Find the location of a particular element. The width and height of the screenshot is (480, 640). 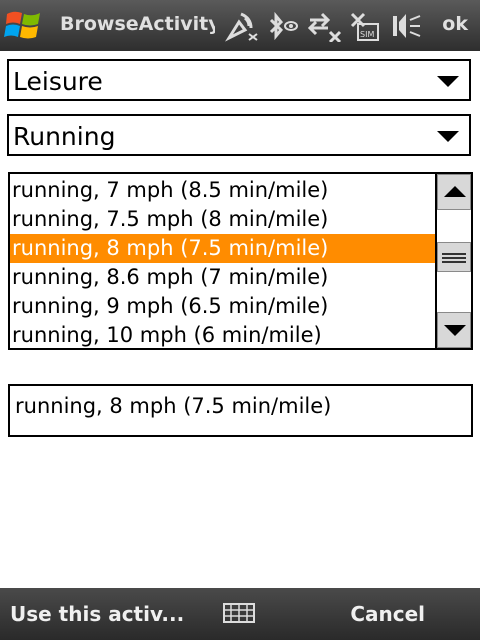

arrow-up-icon is located at coordinates (455, 191).